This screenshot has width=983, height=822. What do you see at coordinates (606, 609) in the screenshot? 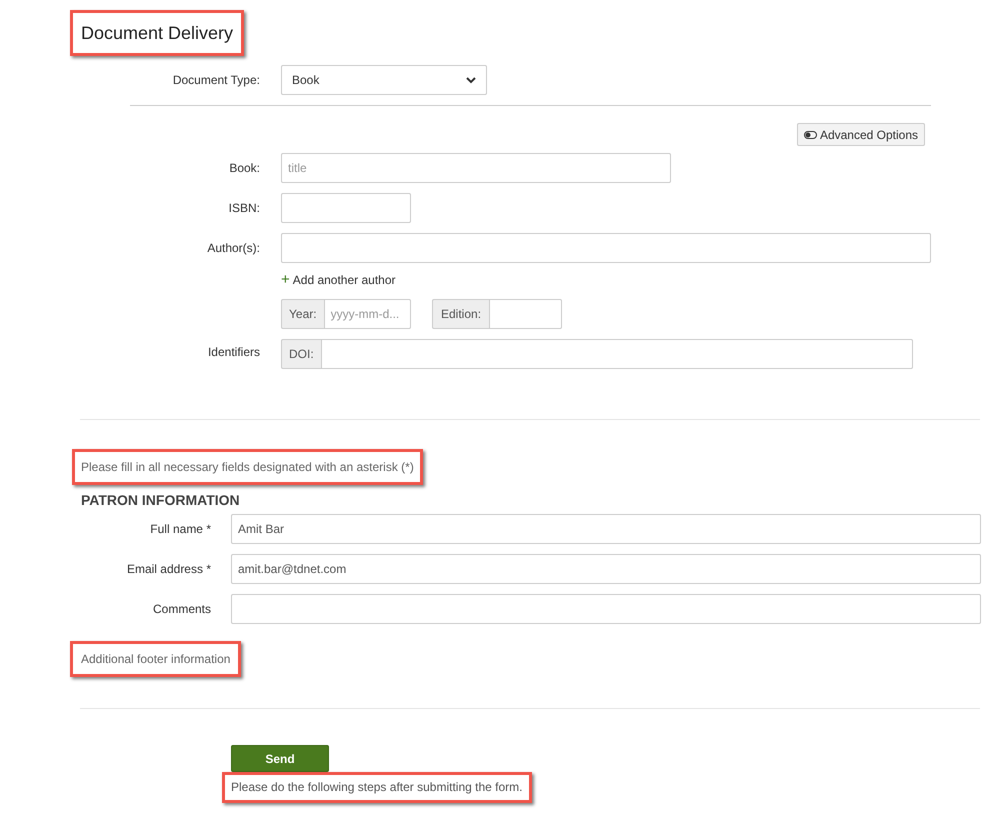
I see `text-field` at bounding box center [606, 609].